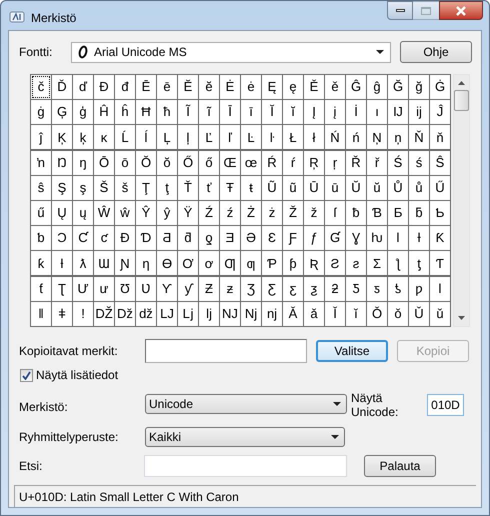 The height and width of the screenshot is (516, 490). Describe the element at coordinates (146, 162) in the screenshot. I see `character-cell: Ŏ` at that location.